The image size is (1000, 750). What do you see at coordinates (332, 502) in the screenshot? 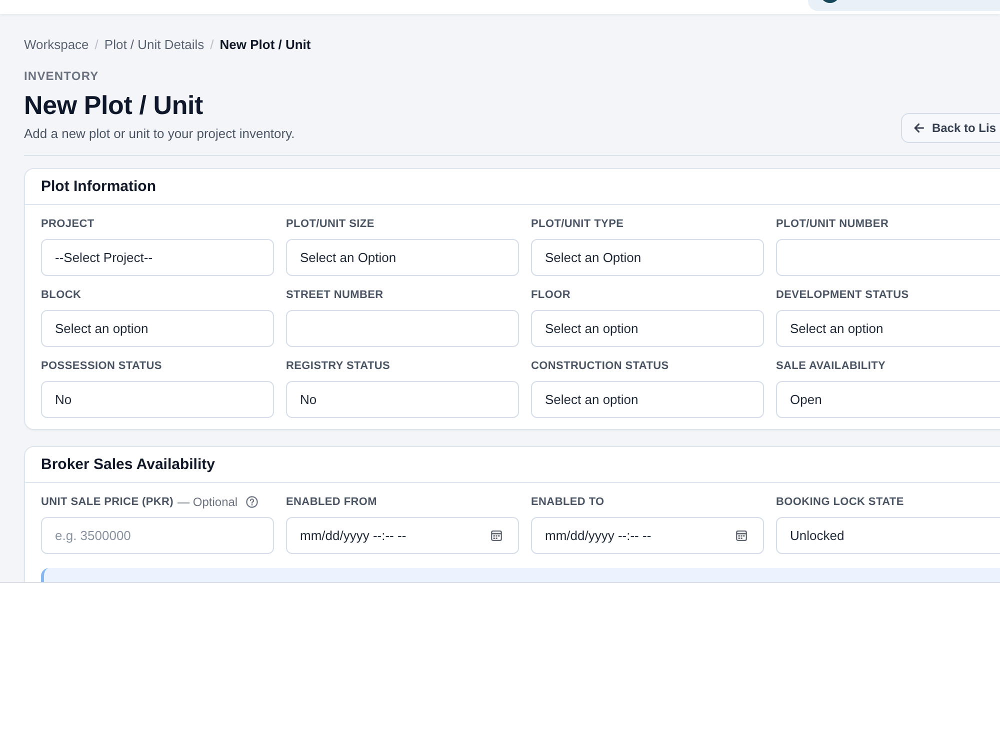
I see `field-label: ENABLED FROM` at bounding box center [332, 502].